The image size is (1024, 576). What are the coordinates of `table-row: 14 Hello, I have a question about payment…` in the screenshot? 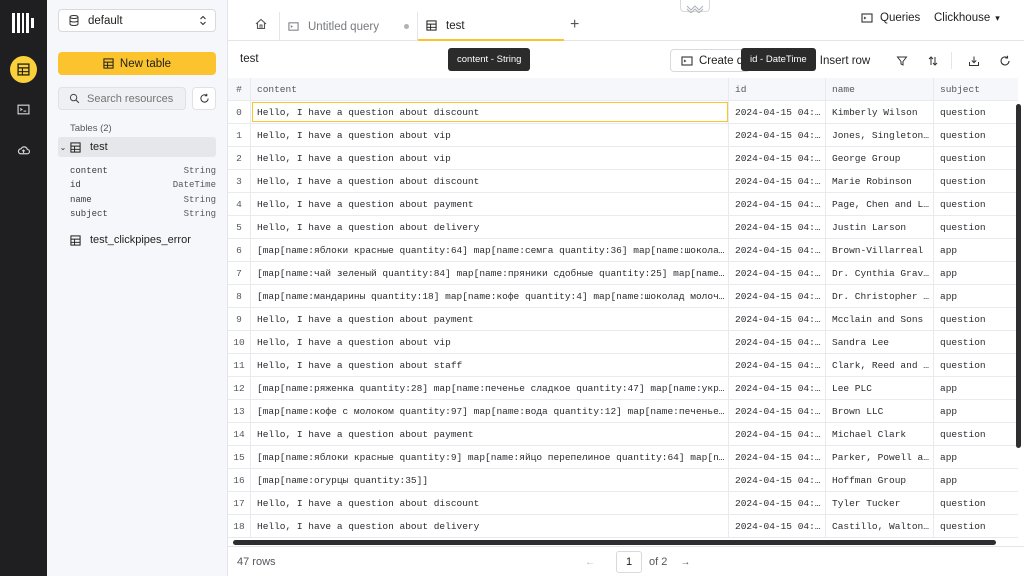 It's located at (623, 434).